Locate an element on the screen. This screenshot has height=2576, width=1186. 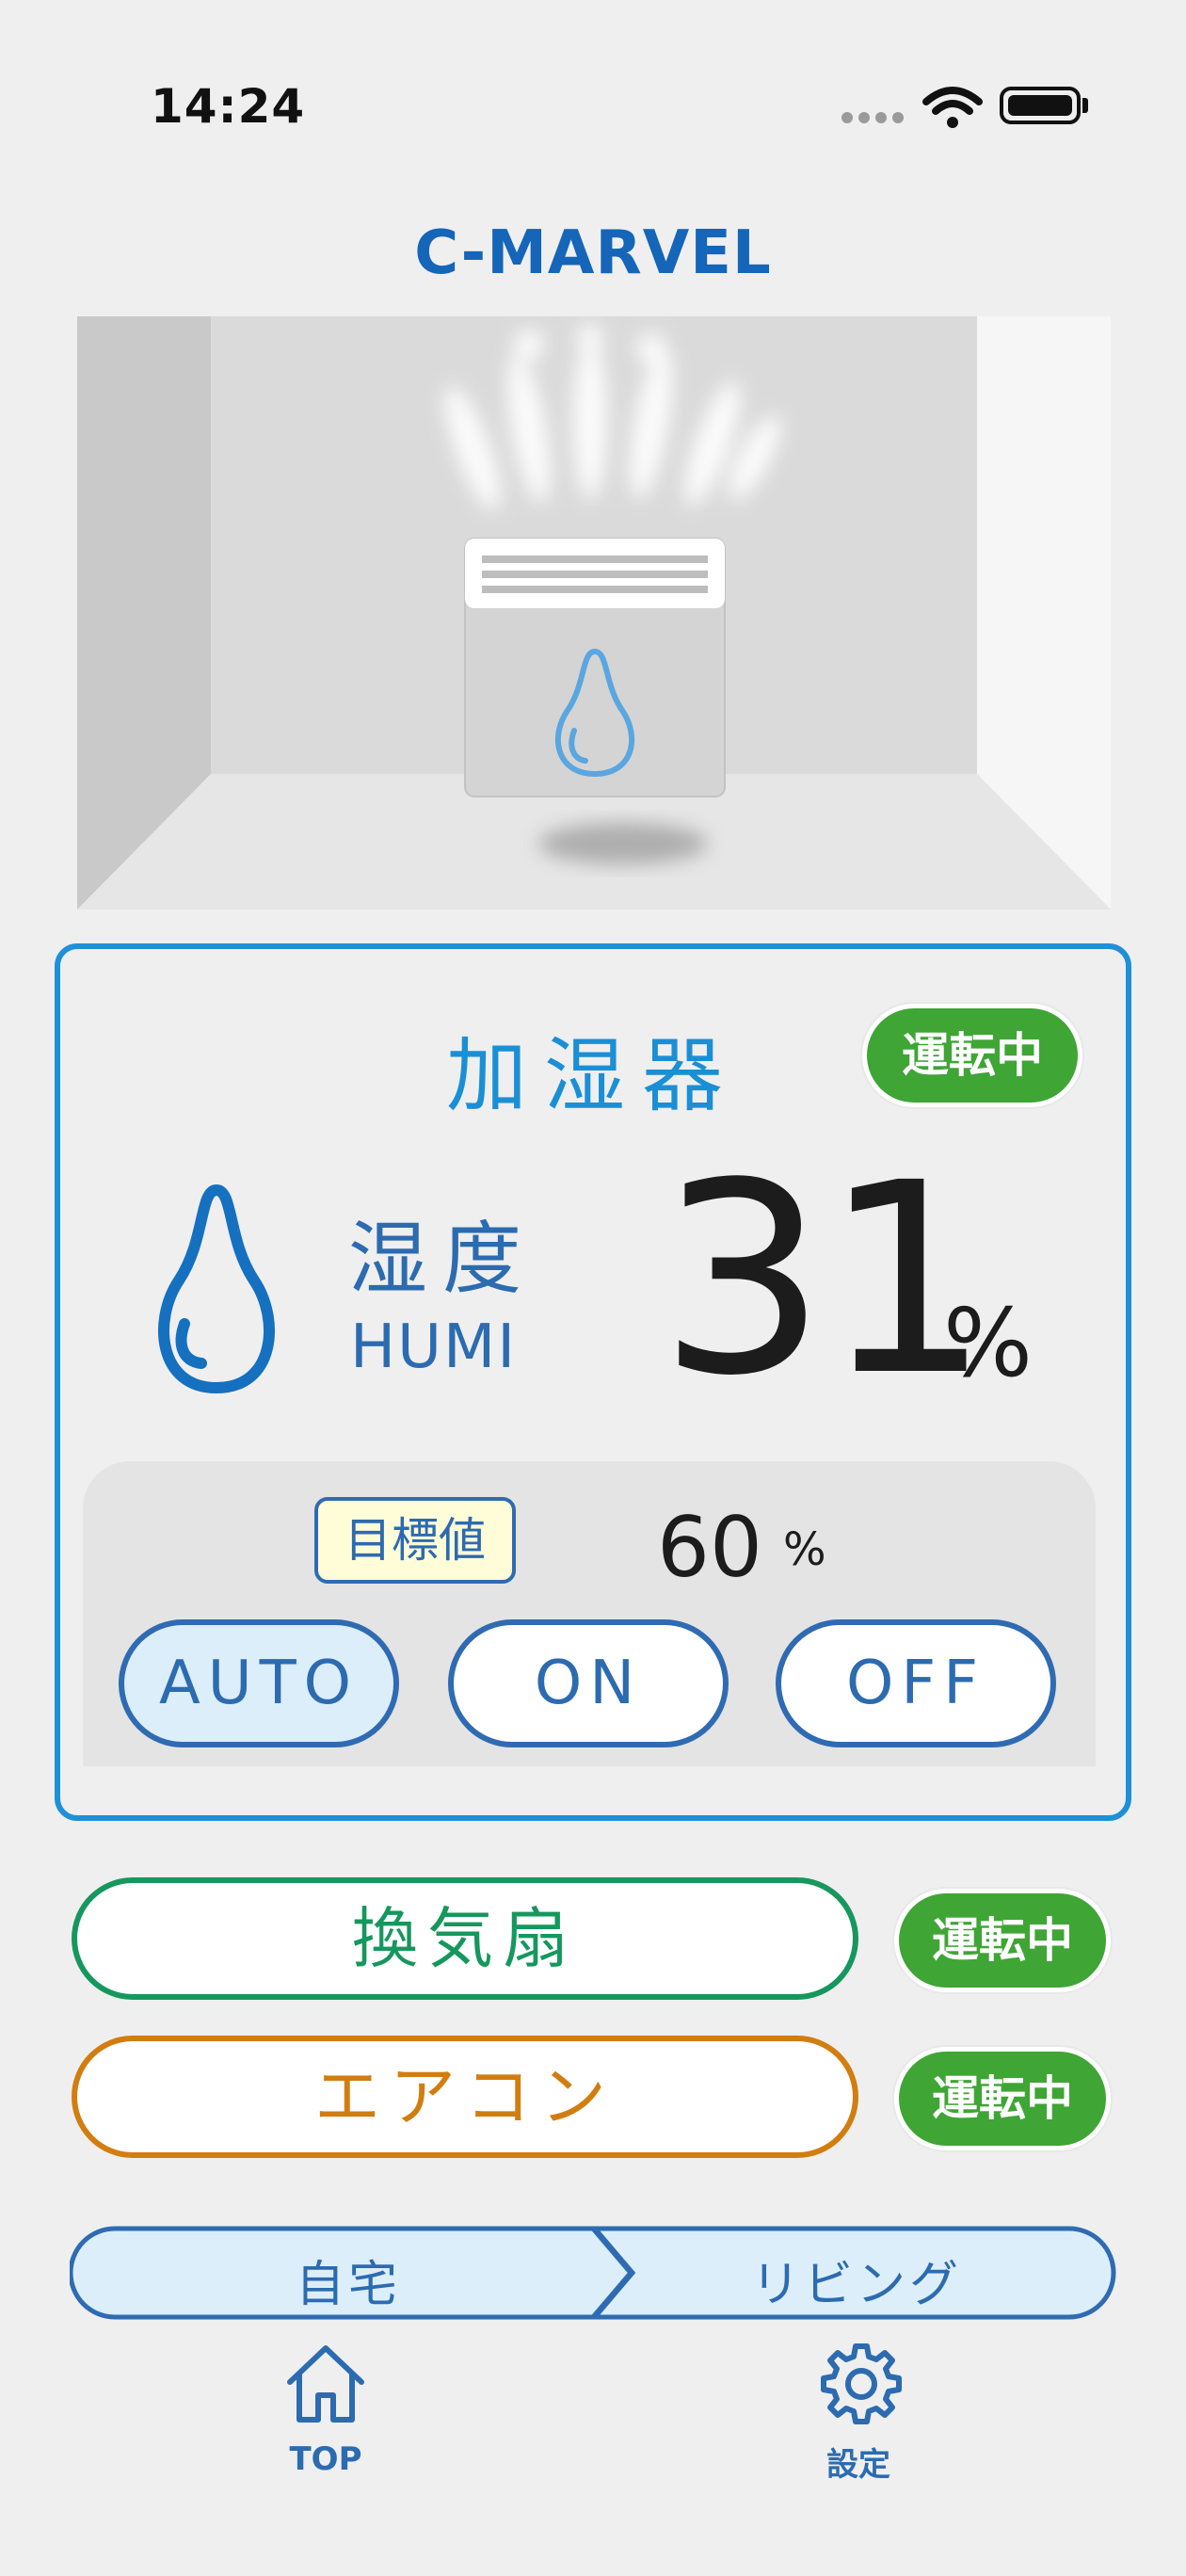
status-time: 14:24 is located at coordinates (228, 106).